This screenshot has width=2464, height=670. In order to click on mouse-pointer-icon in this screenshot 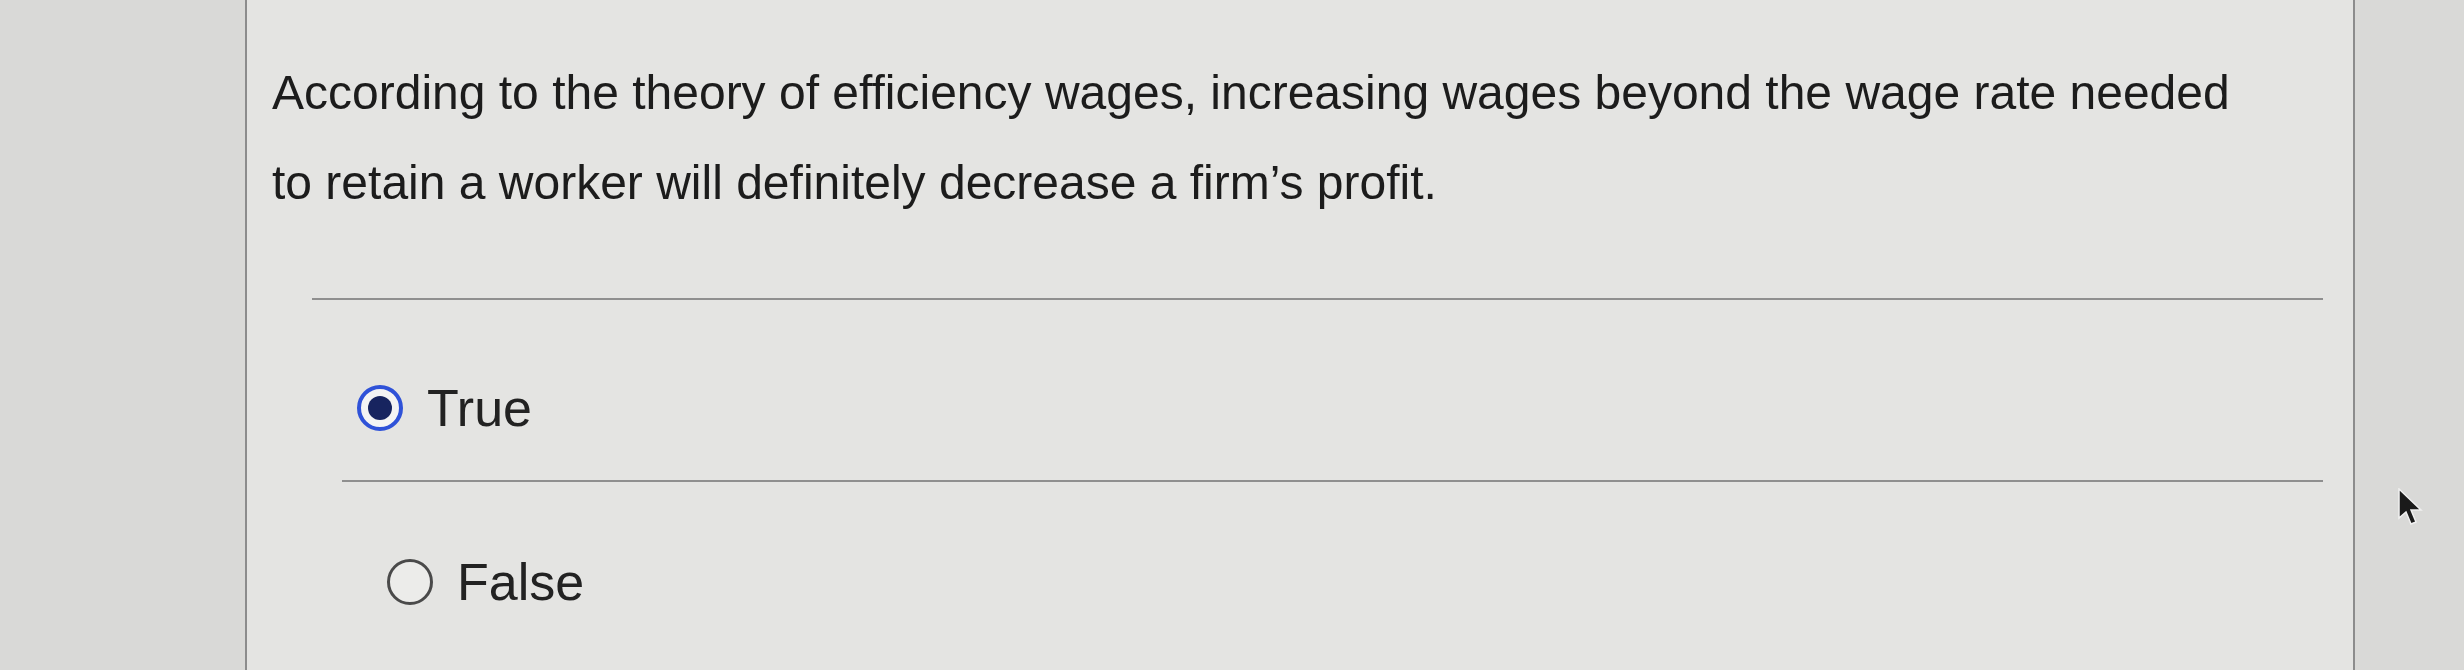, I will do `click(2411, 507)`.